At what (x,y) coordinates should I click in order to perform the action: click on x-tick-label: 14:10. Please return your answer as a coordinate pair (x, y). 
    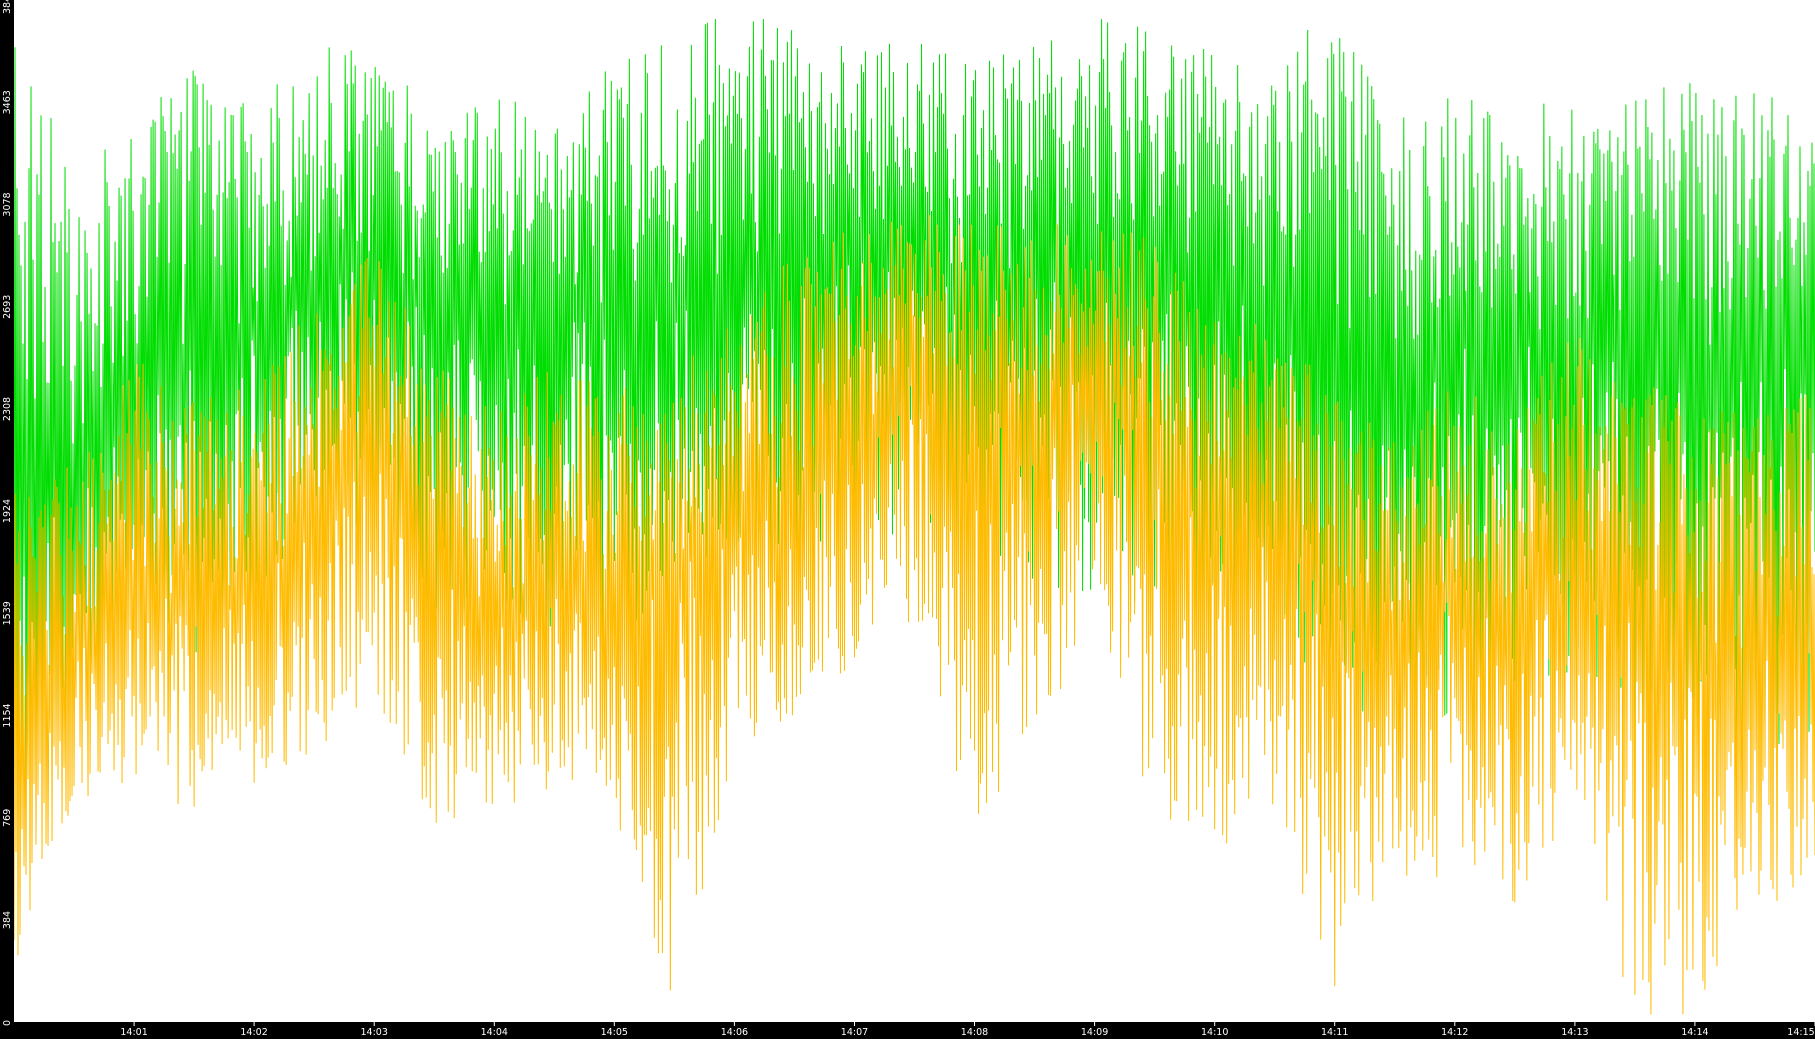
    Looking at the image, I should click on (1214, 1032).